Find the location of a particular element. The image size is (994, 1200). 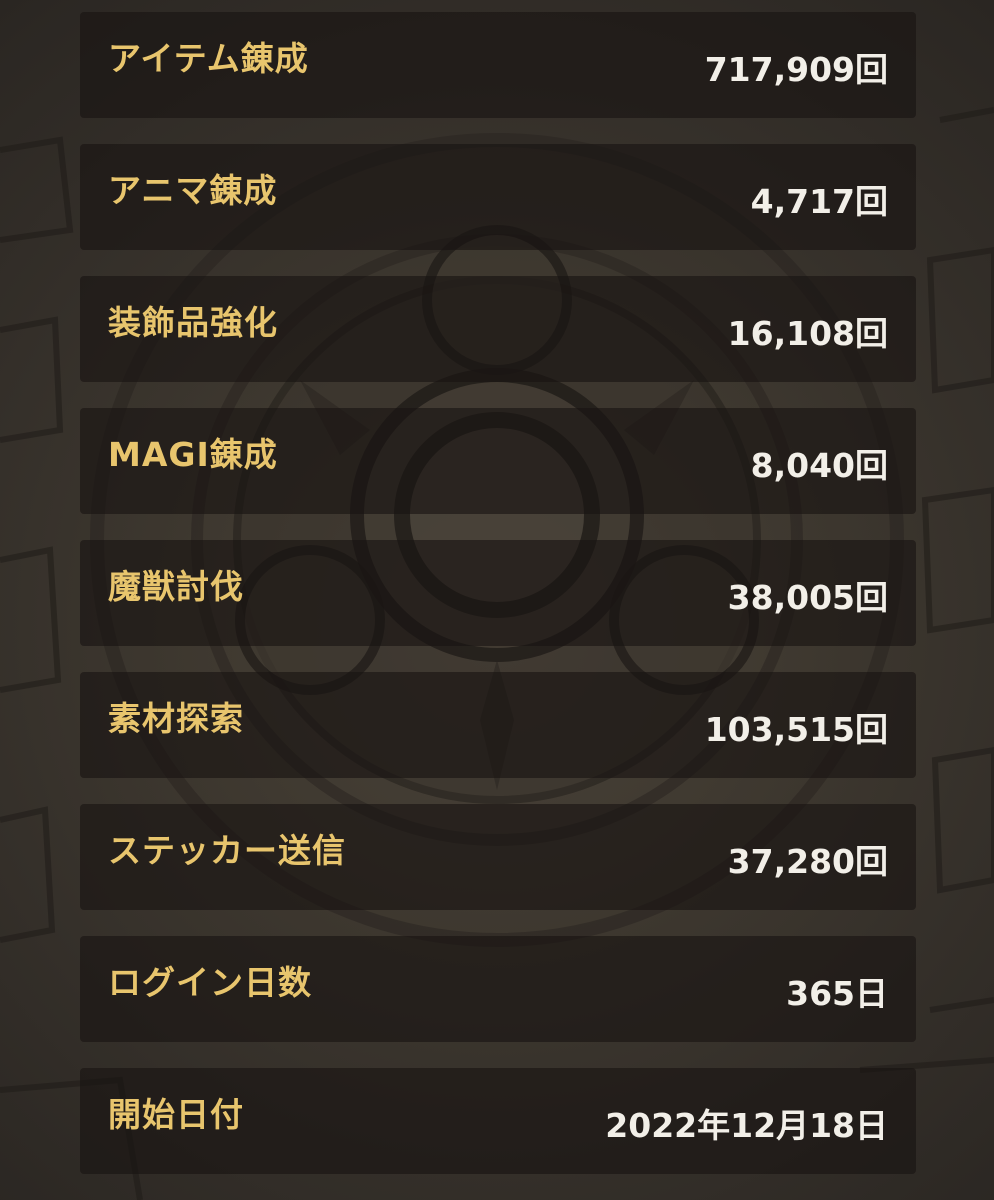

stat-row-start-date: 開始日付 2022年12月18日 is located at coordinates (498, 1121).